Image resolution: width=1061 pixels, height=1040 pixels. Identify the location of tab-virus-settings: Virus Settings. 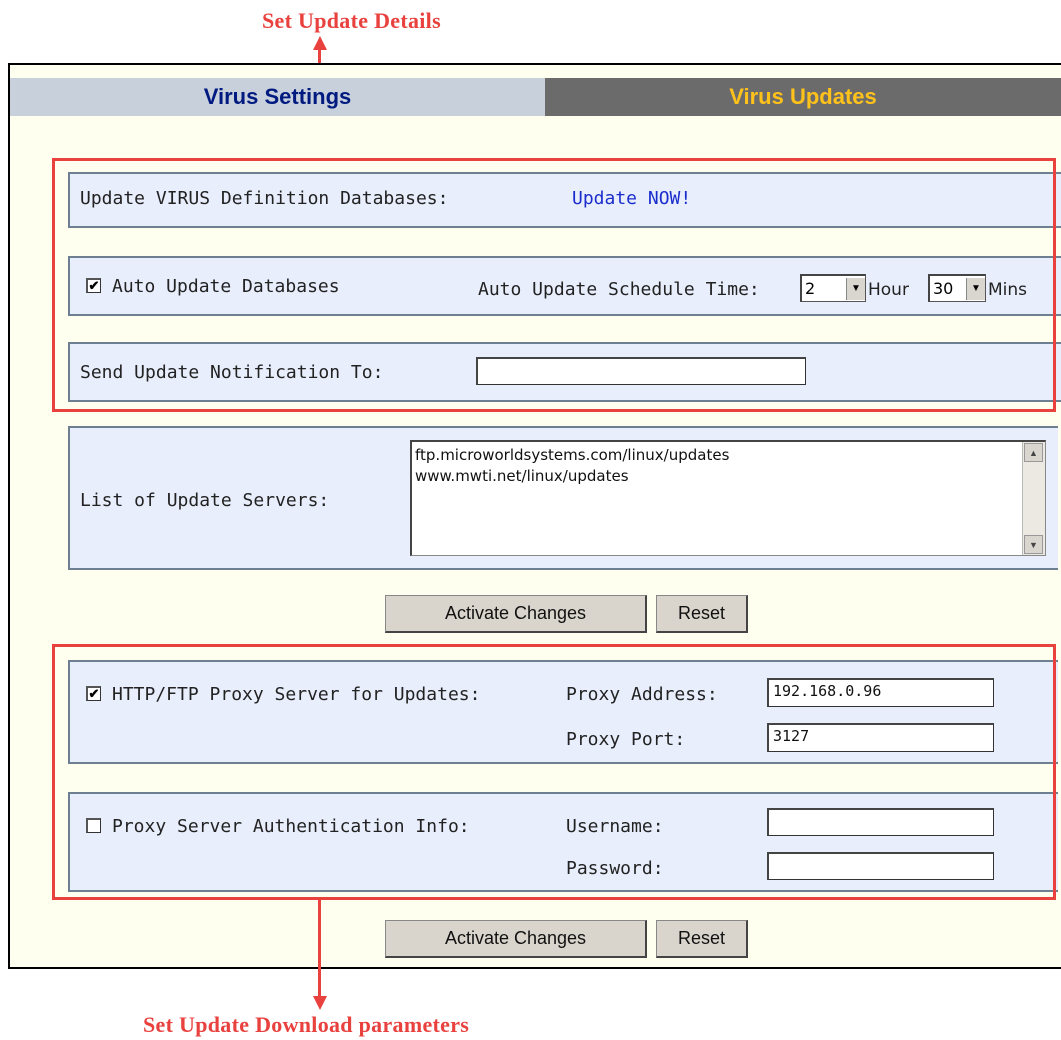
(277, 97).